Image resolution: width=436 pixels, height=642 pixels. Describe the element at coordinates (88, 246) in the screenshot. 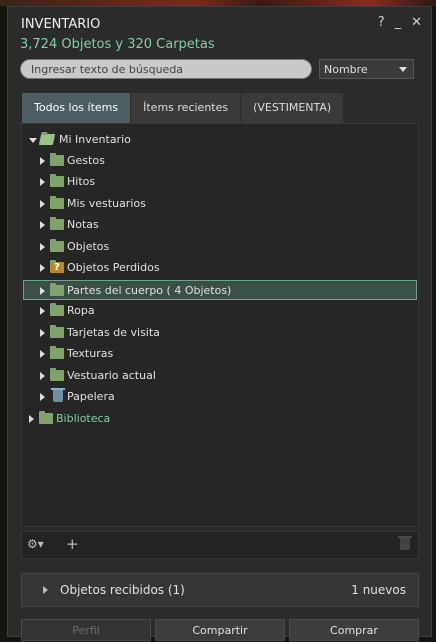

I see `tree-item-label: Objetos` at that location.